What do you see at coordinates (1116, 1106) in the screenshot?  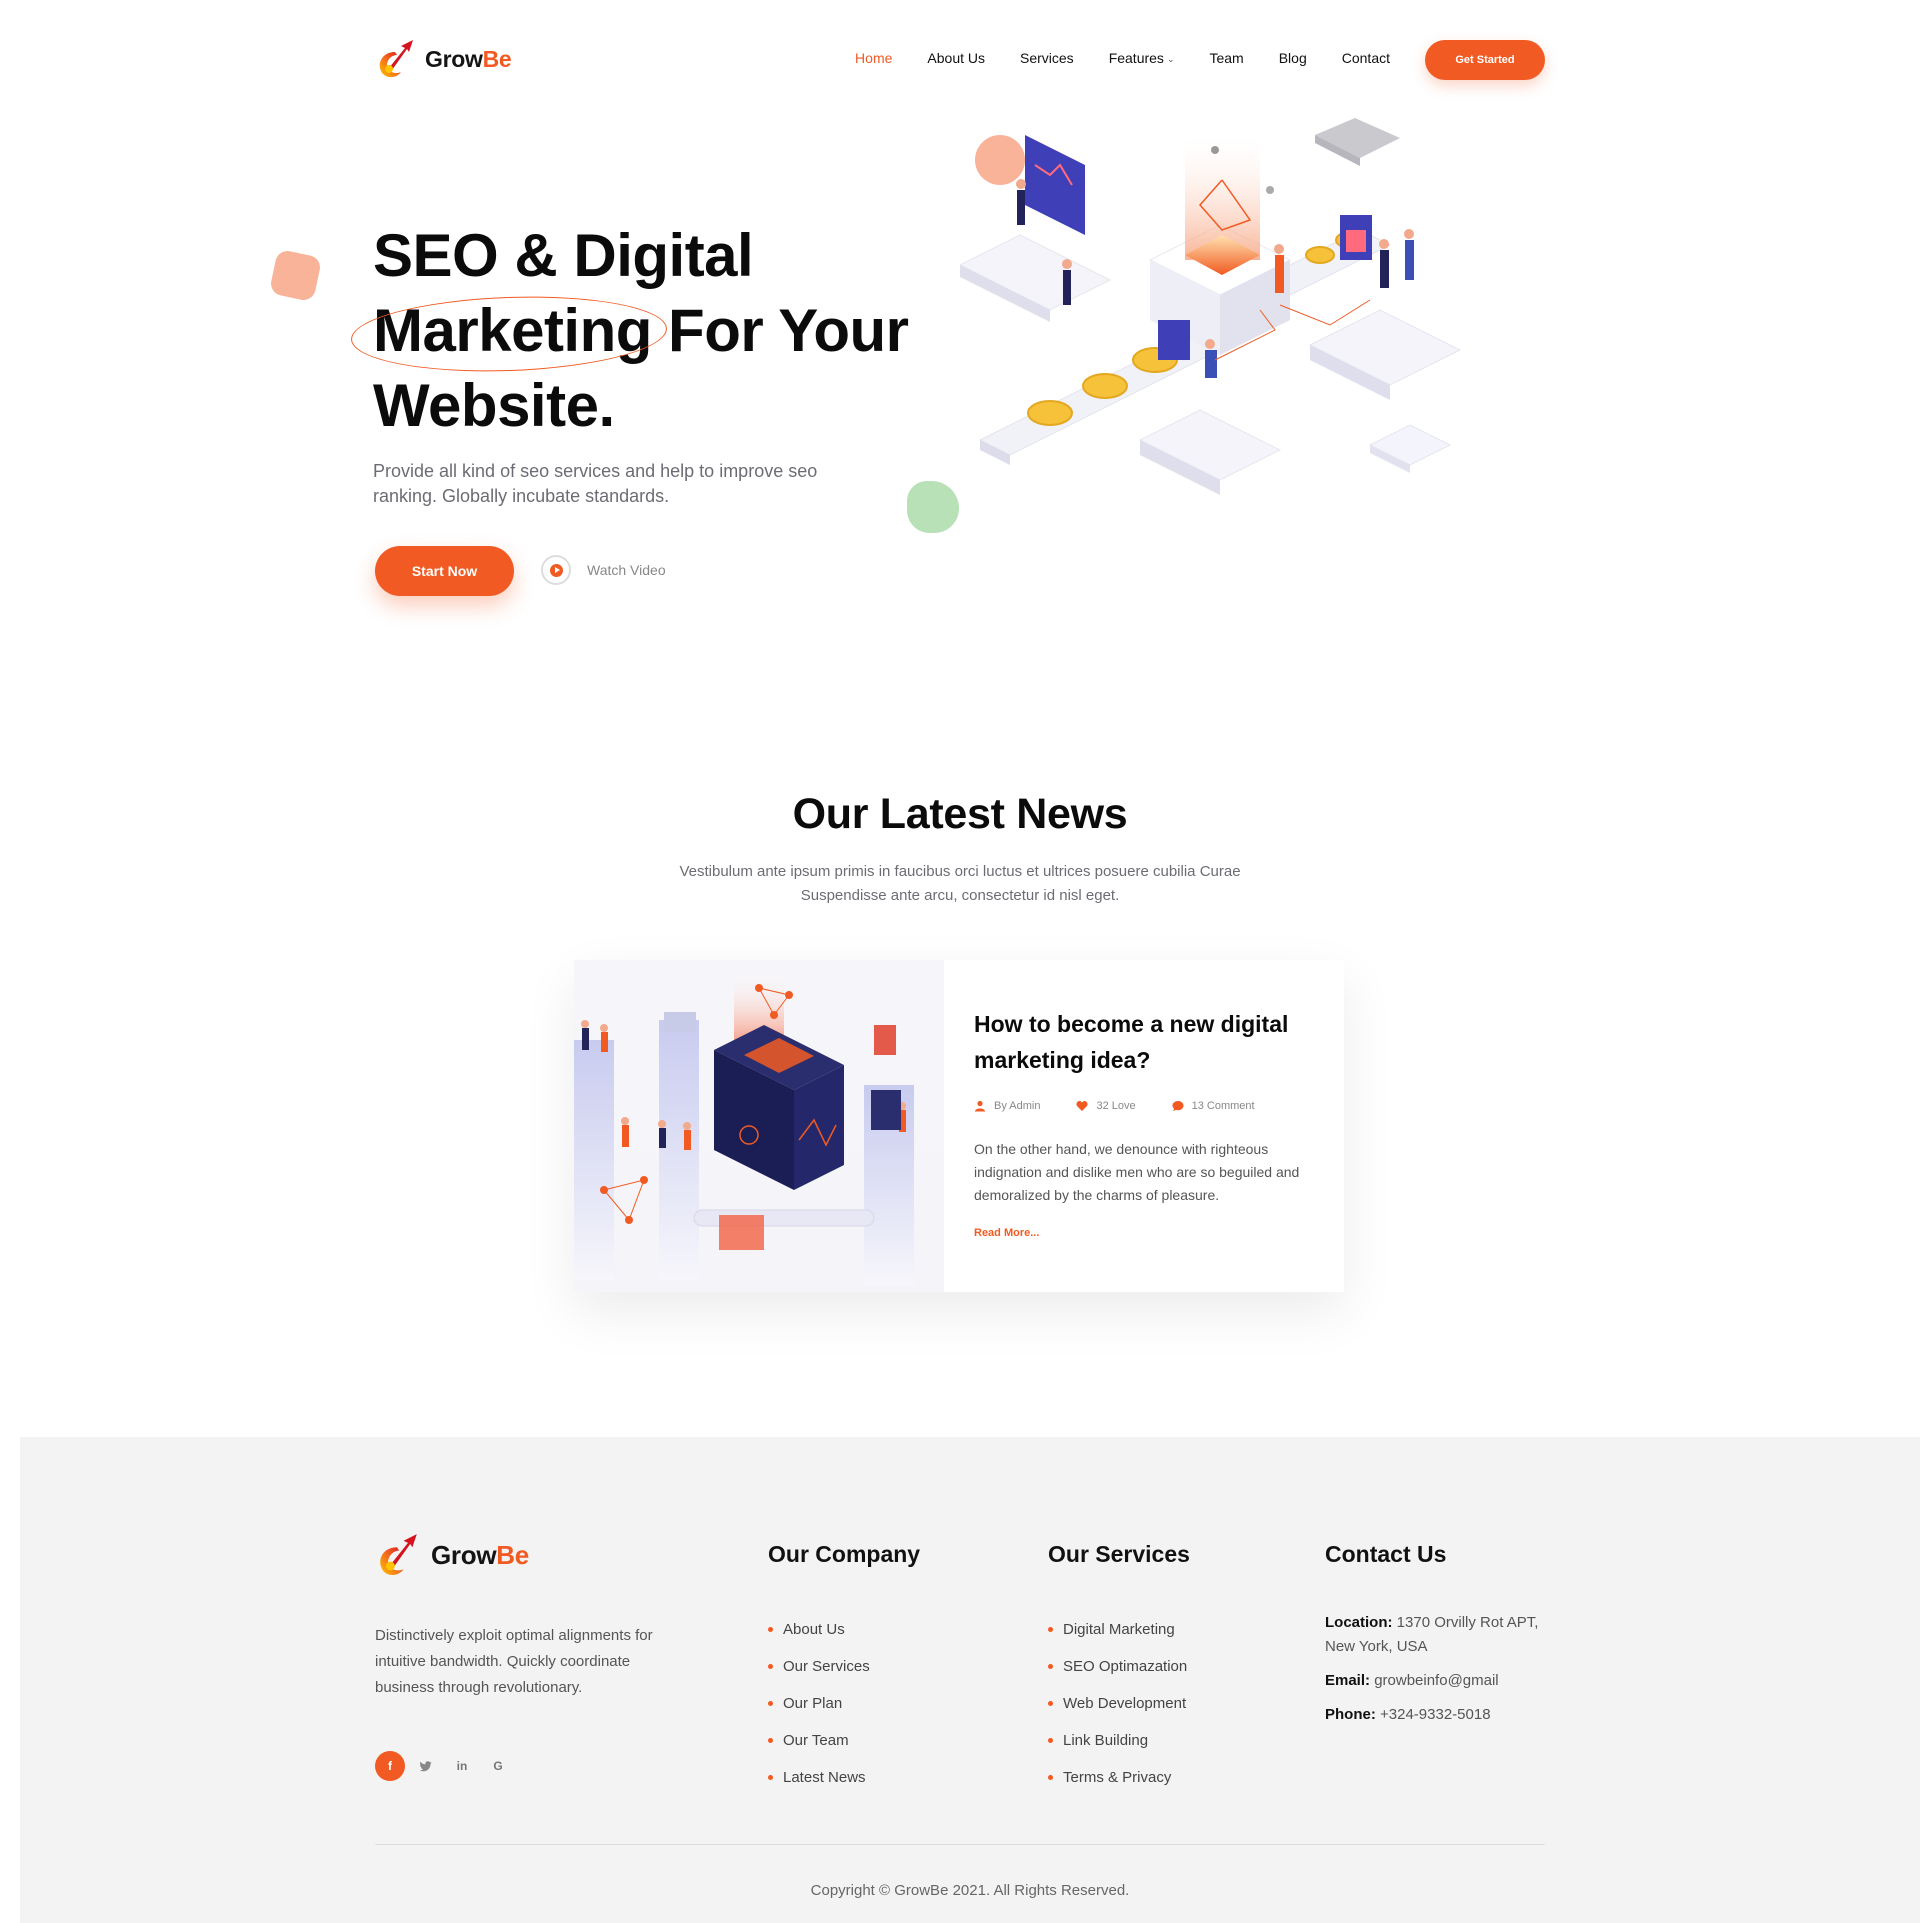 I see `post-love-label: 32 Love` at bounding box center [1116, 1106].